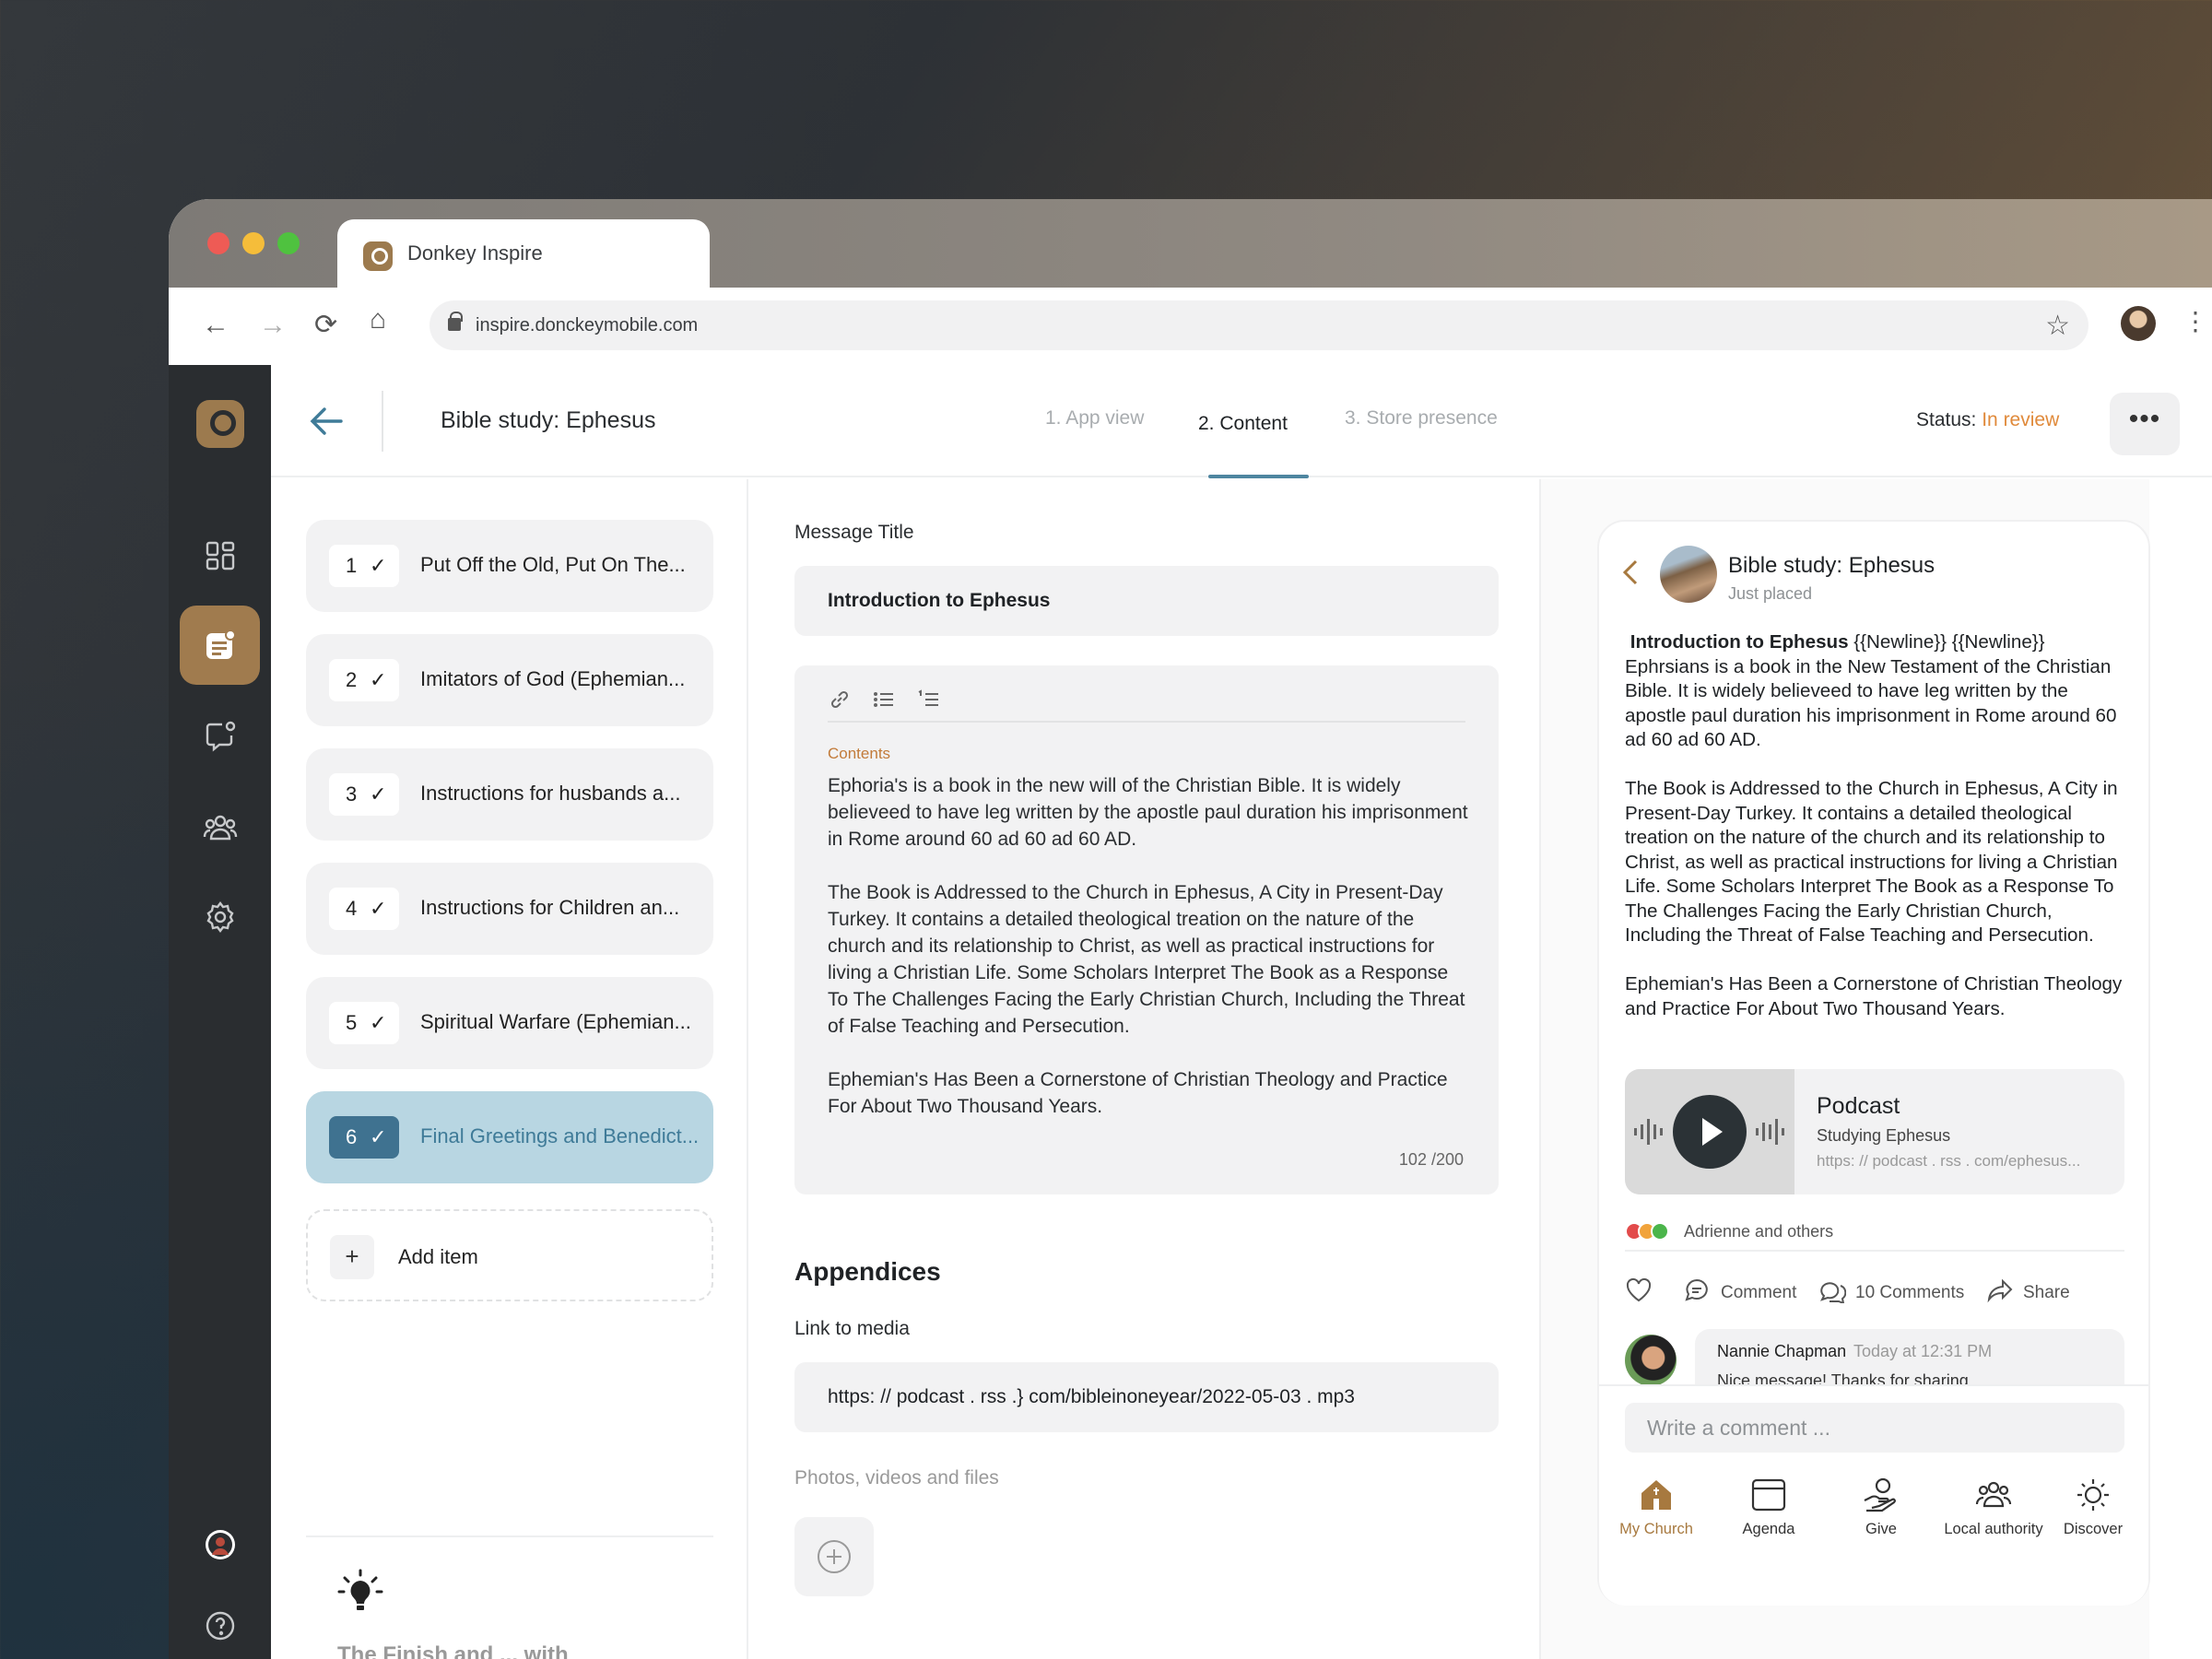 Image resolution: width=2212 pixels, height=1659 pixels. Describe the element at coordinates (288, 243) in the screenshot. I see `maximize-window-button` at that location.